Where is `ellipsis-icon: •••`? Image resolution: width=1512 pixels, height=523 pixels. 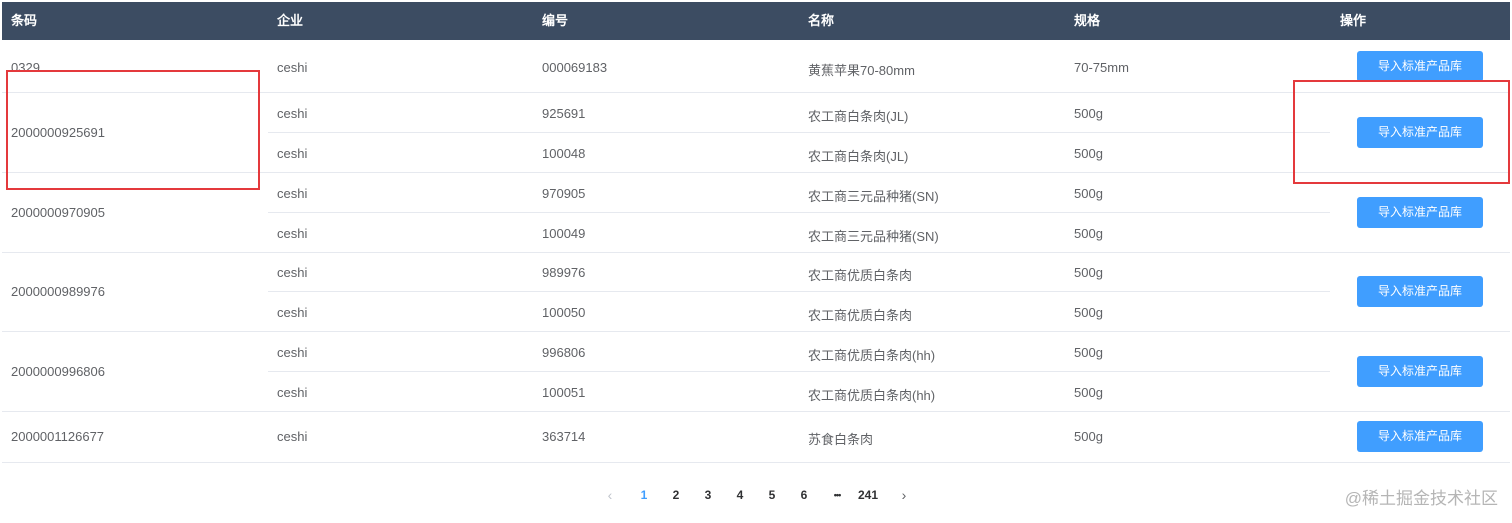 ellipsis-icon: ••• is located at coordinates (837, 495).